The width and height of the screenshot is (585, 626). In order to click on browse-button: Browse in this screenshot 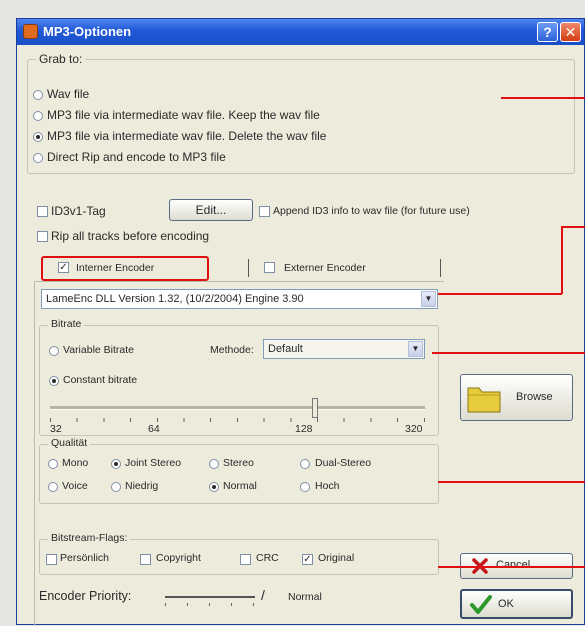, I will do `click(516, 397)`.